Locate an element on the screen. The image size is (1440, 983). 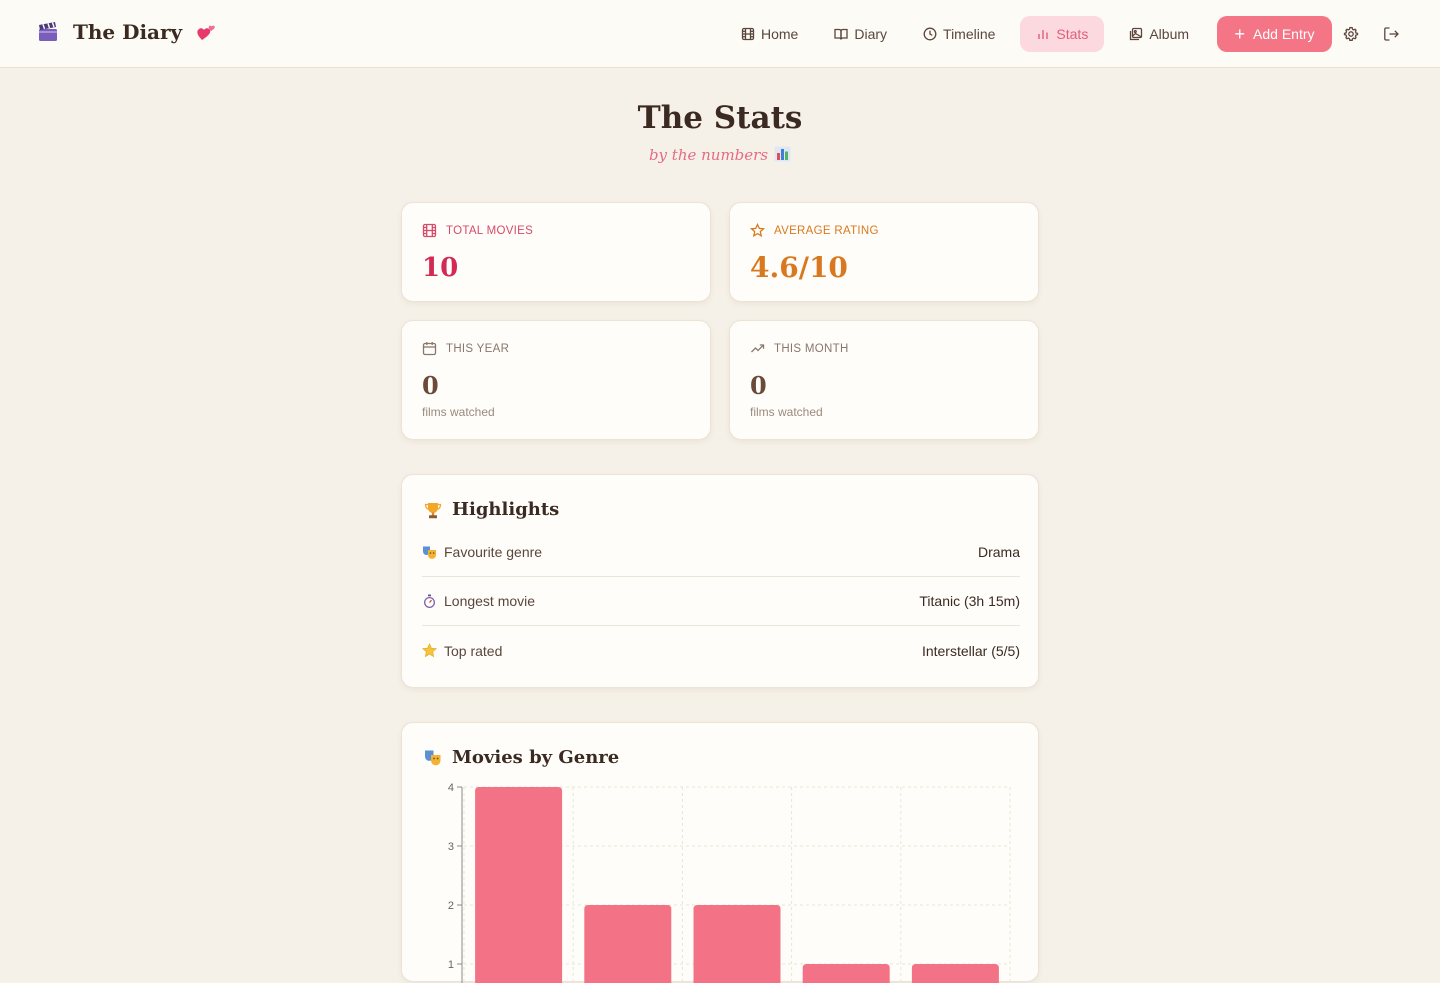
y-tick-label: 1 is located at coordinates (451, 965).